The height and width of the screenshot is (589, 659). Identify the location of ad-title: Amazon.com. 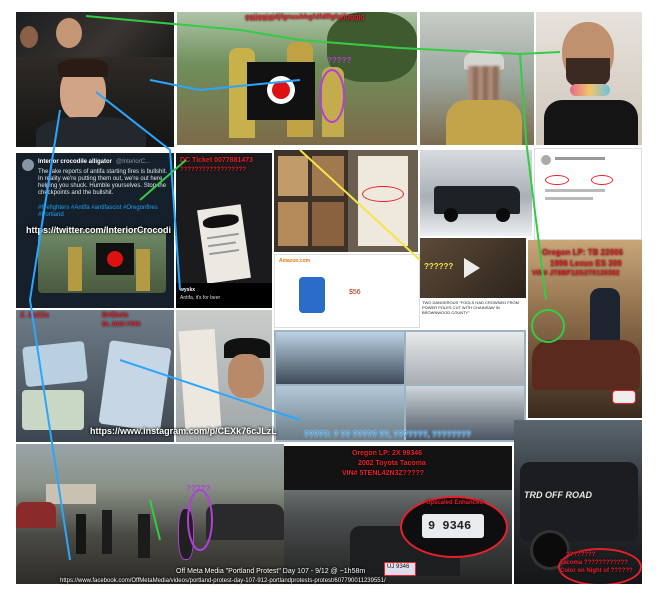
(295, 261).